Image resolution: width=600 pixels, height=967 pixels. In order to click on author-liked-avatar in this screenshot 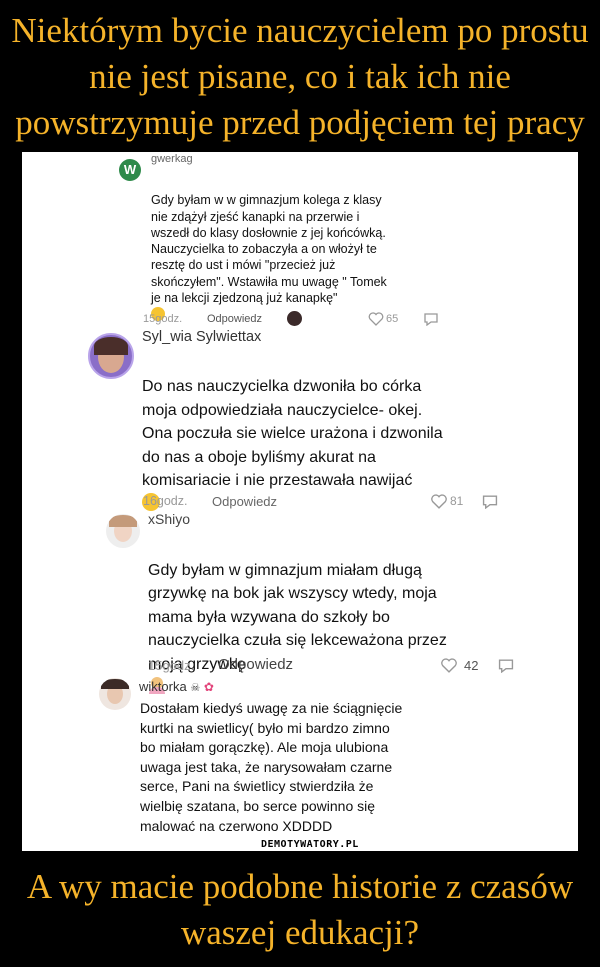, I will do `click(294, 318)`.